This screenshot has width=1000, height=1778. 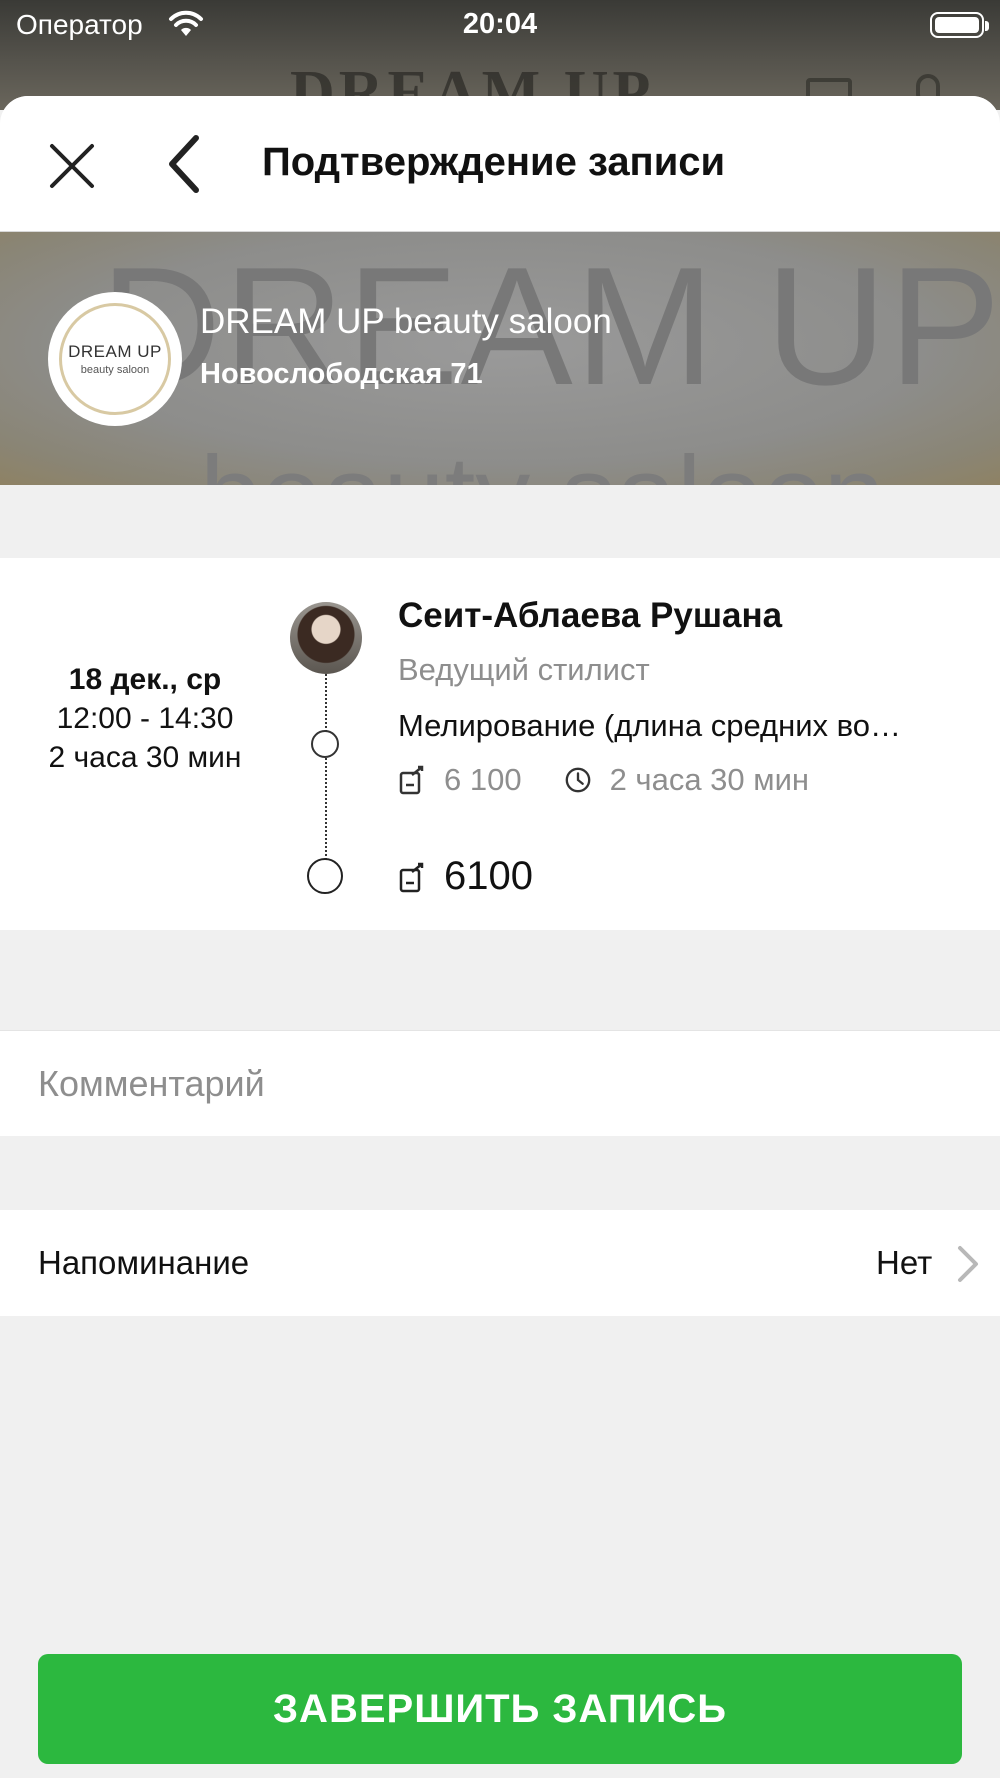 What do you see at coordinates (524, 669) in the screenshot?
I see `master-role: Ведущий стилист` at bounding box center [524, 669].